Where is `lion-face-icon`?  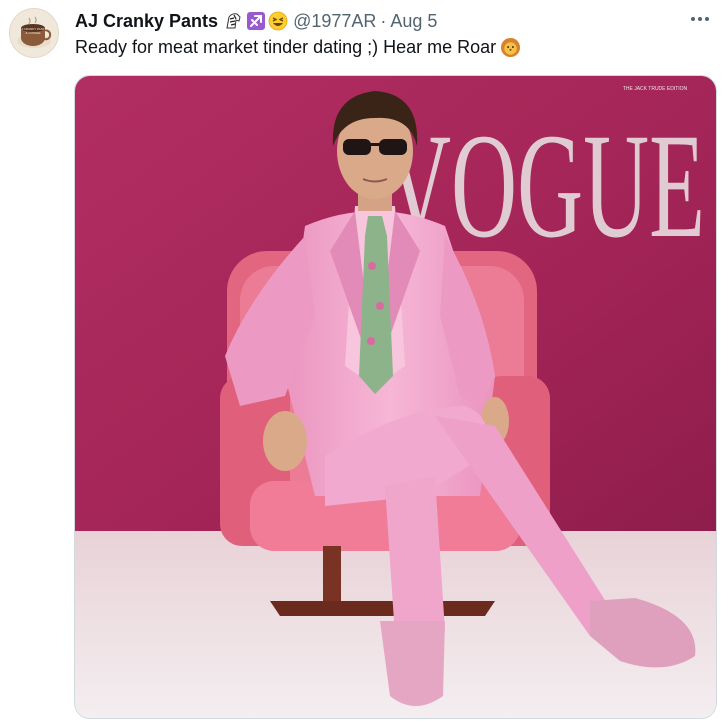 lion-face-icon is located at coordinates (511, 47).